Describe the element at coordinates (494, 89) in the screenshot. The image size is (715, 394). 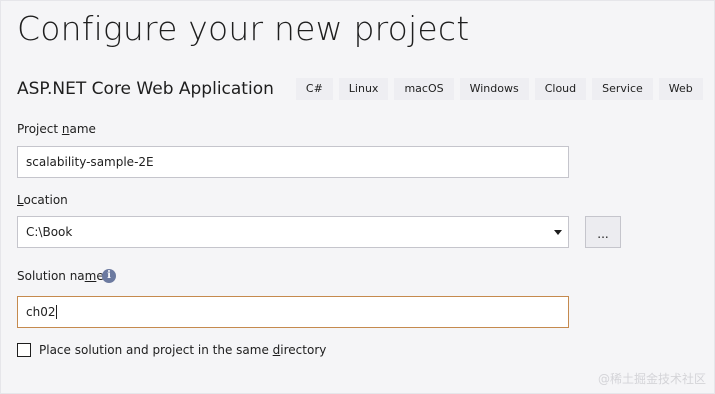
I see `tag-windows: Windows` at that location.